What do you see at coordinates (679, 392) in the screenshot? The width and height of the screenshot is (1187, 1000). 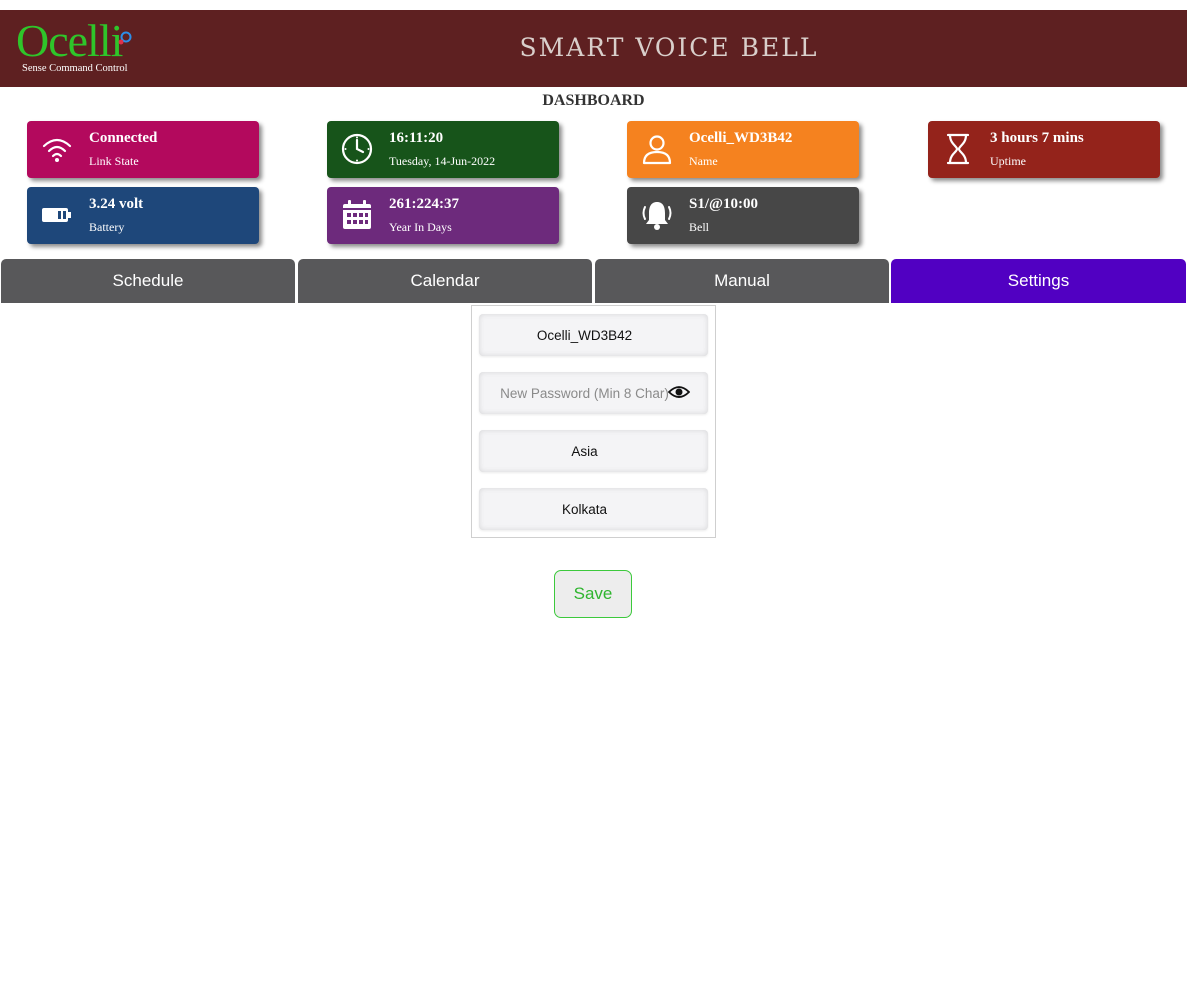 I see `eye-icon` at bounding box center [679, 392].